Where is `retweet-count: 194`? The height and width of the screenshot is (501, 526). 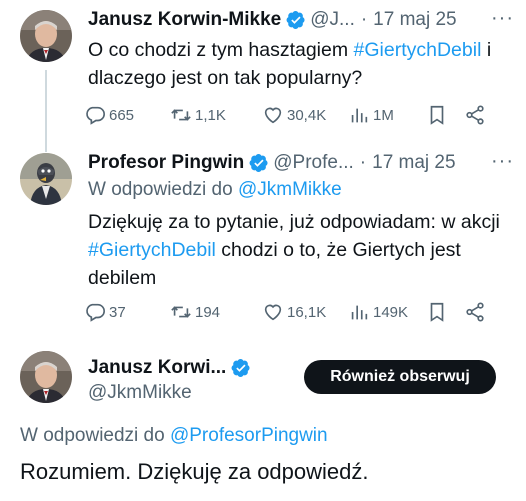
retweet-count: 194 is located at coordinates (208, 312).